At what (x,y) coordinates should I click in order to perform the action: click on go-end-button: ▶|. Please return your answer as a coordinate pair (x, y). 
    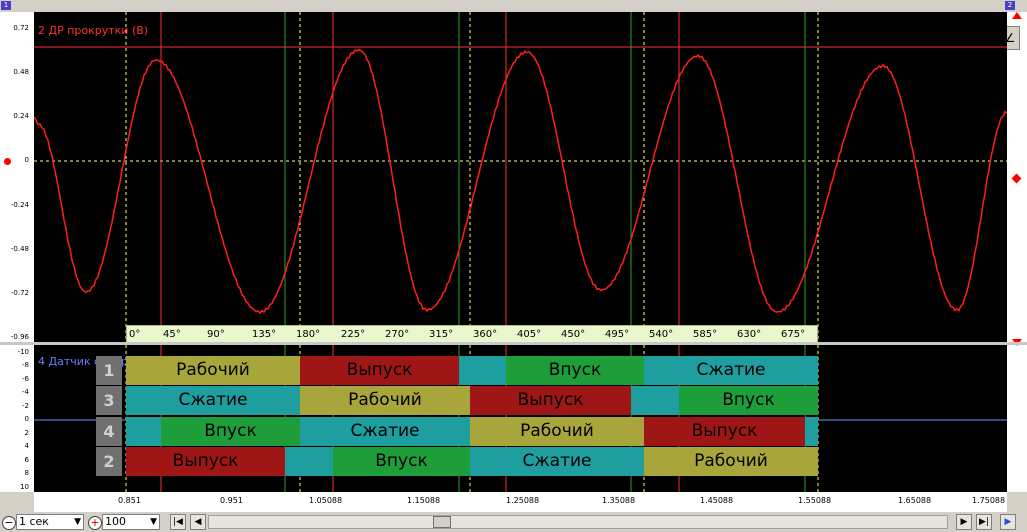
    Looking at the image, I should click on (984, 522).